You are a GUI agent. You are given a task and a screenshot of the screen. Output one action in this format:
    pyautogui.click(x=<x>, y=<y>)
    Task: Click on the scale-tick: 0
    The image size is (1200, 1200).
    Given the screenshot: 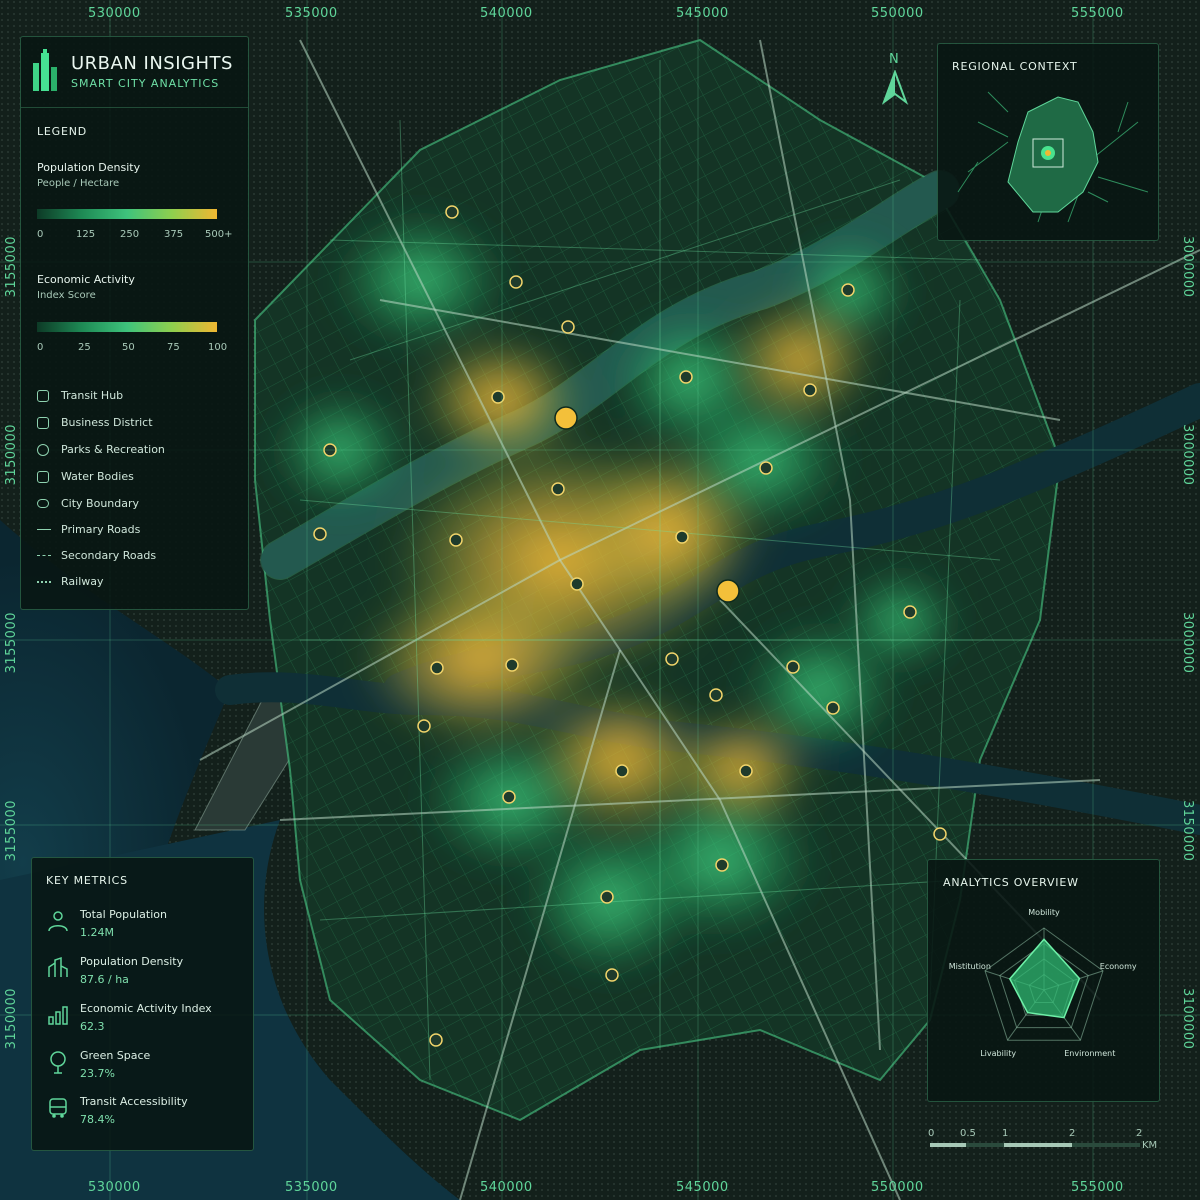 What is the action you would take?
    pyautogui.click(x=931, y=1133)
    